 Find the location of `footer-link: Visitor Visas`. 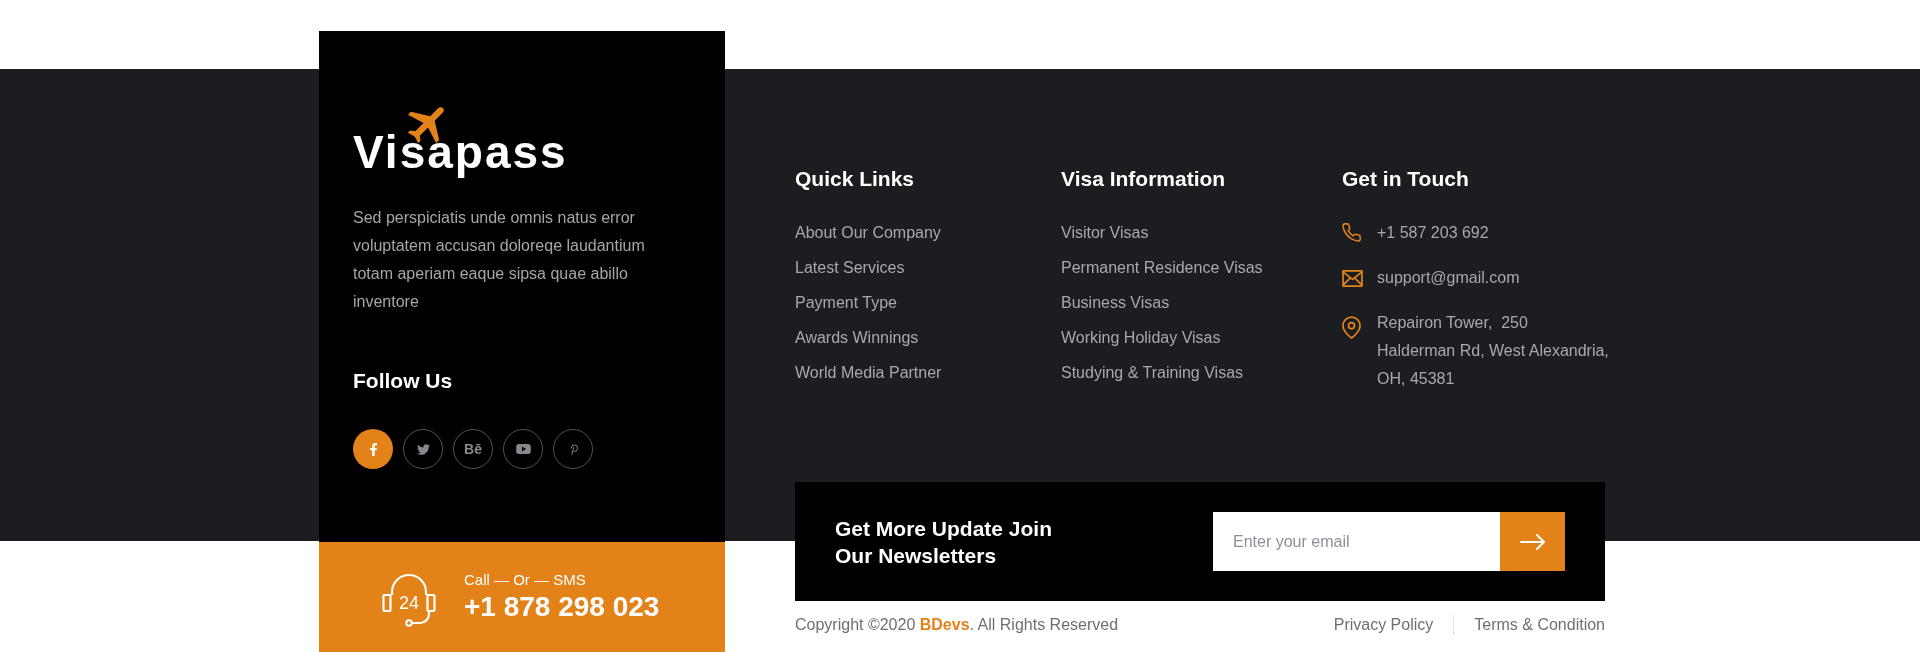

footer-link: Visitor Visas is located at coordinates (1105, 232).